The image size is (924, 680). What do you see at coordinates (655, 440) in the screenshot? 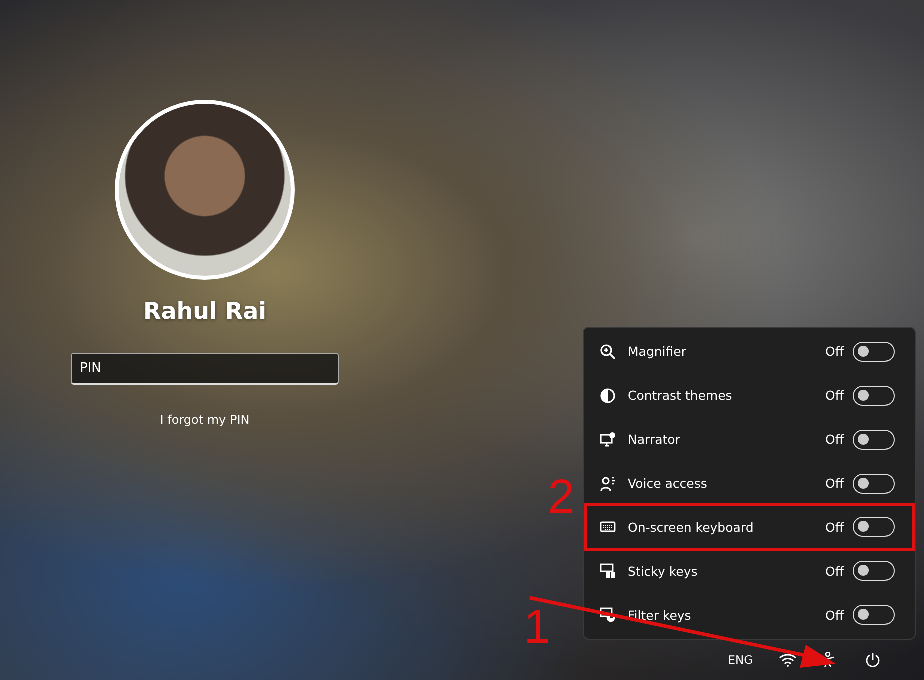
I see `setting-label: Narrator` at bounding box center [655, 440].